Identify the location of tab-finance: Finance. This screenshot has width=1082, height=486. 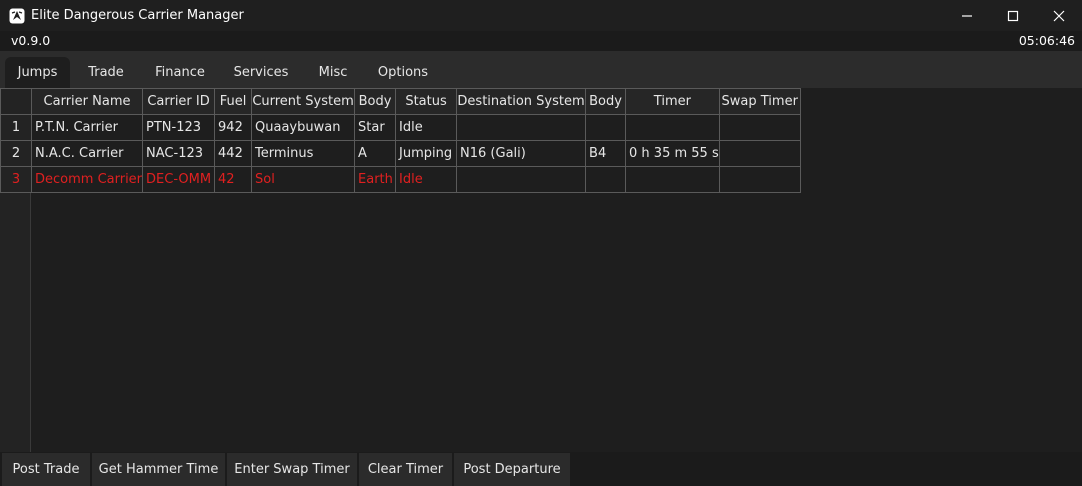
(180, 72).